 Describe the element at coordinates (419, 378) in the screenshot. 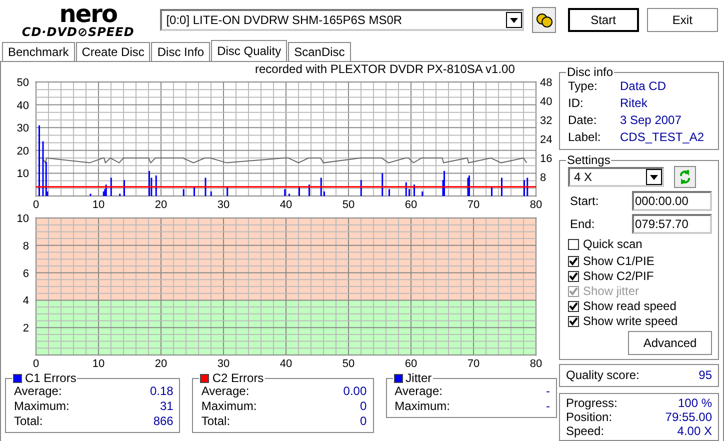

I see `group-title: Jitter` at that location.